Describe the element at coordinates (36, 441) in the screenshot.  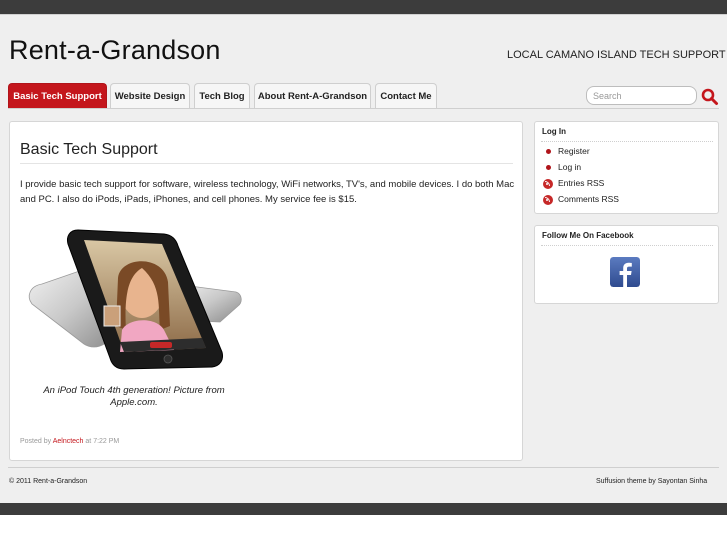
I see `post-meta-prefix: Posted by` at that location.